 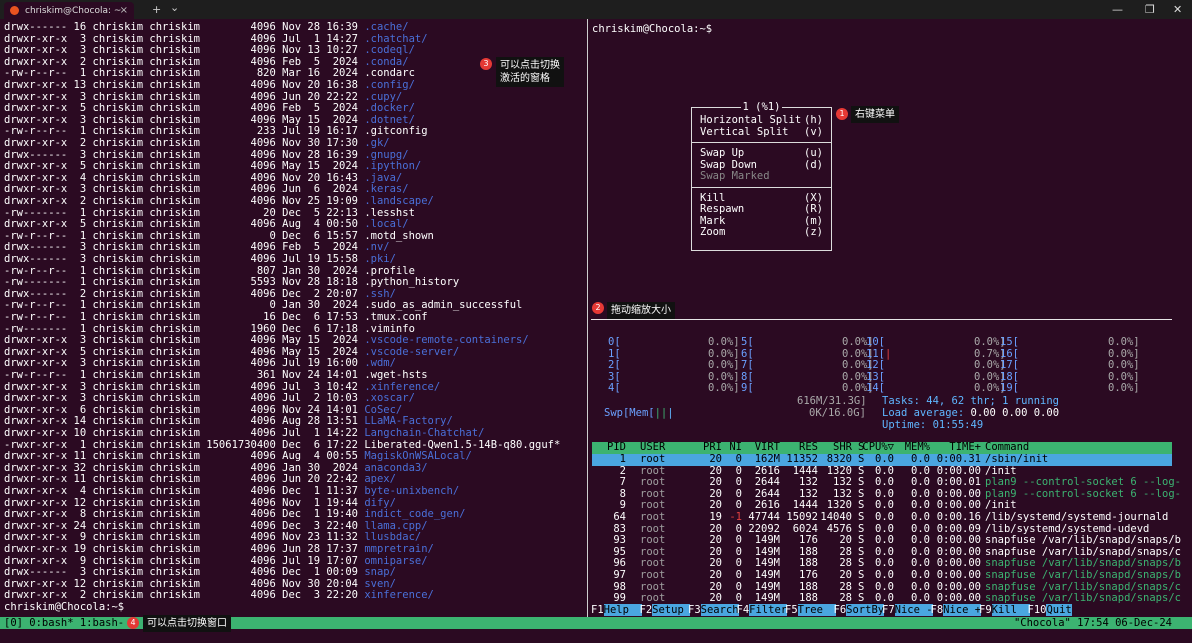 I want to click on status-host-time: "Chocola" 17:54 06-Dec-24, so click(x=1092, y=623).